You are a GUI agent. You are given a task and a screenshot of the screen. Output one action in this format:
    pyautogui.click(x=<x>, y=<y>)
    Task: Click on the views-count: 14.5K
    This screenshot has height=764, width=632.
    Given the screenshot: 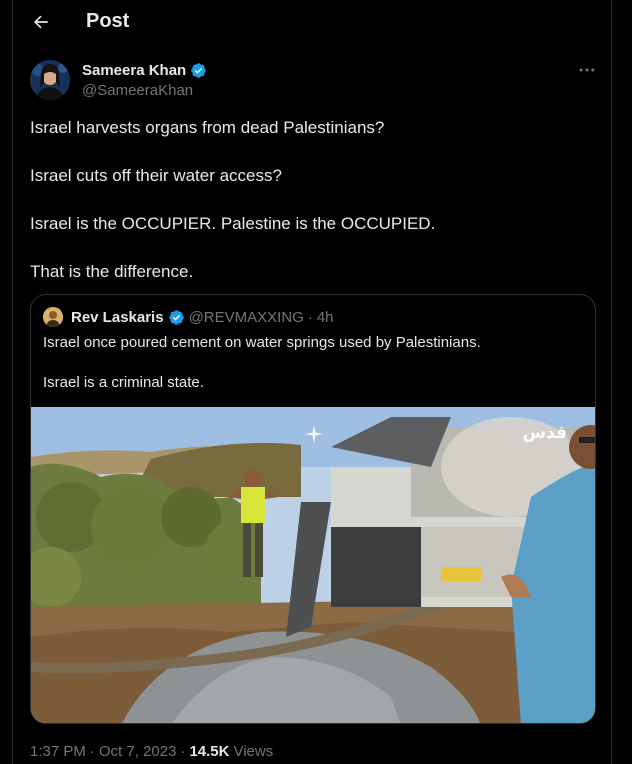 What is the action you would take?
    pyautogui.click(x=209, y=751)
    